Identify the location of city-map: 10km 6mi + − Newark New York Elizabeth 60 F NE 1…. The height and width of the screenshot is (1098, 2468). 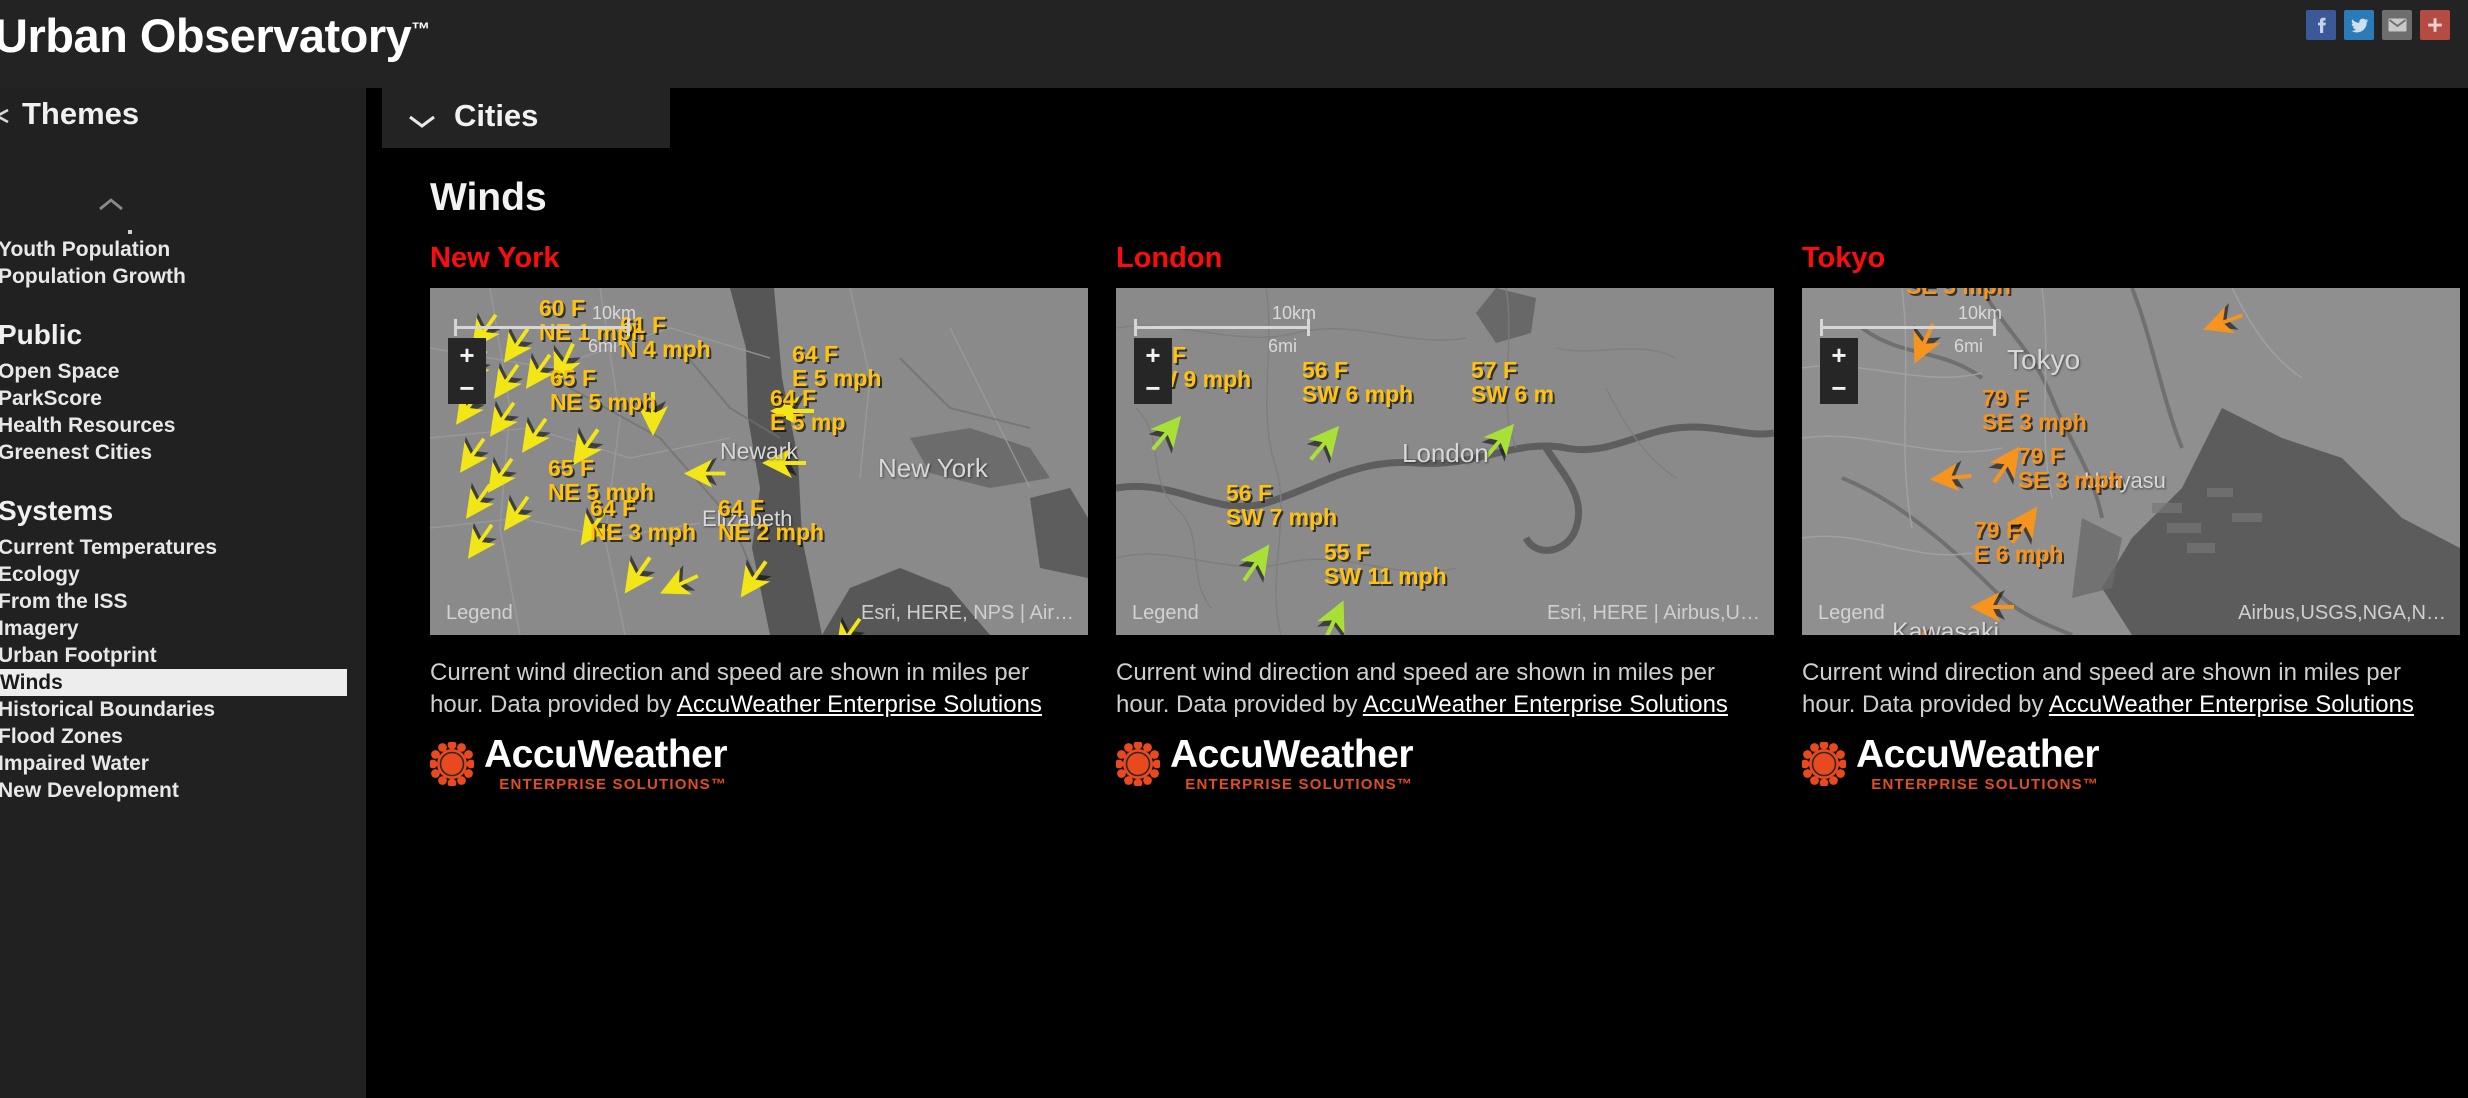
(759, 461).